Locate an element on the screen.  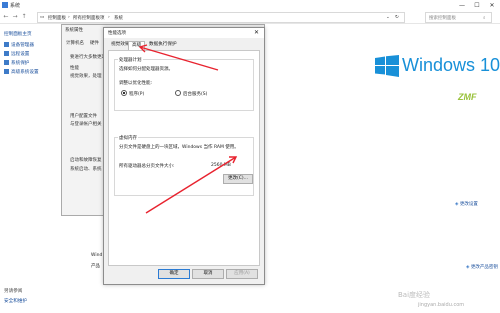
watermark-logo: Bai度经验 is located at coordinates (414, 295).